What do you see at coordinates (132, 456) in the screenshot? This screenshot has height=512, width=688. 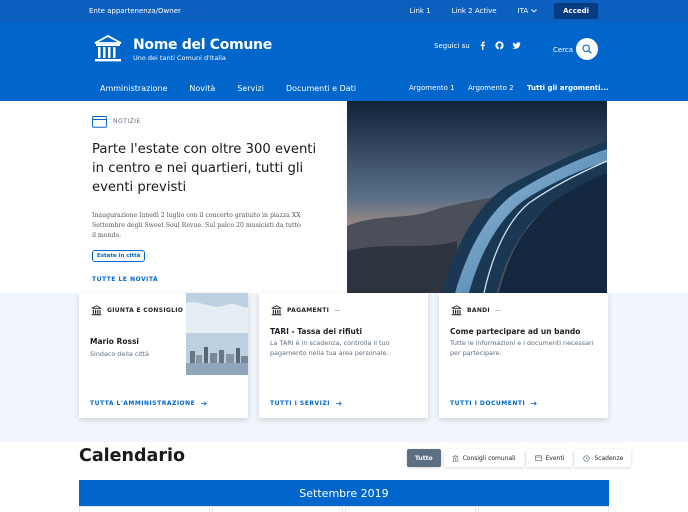 I see `calendar-title: Calendario` at bounding box center [132, 456].